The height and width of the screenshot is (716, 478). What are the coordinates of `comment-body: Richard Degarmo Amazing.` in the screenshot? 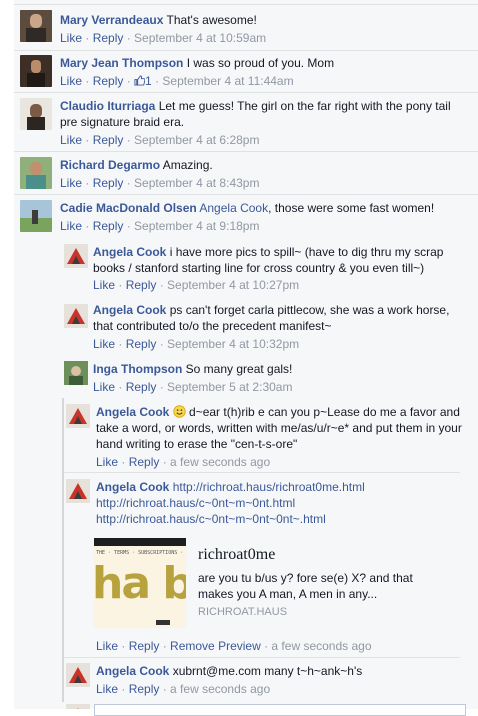 It's located at (260, 165).